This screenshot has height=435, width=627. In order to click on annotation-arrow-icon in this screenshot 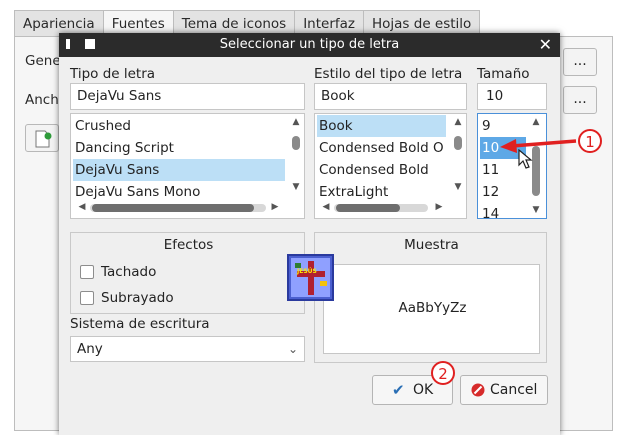, I will do `click(538, 146)`.